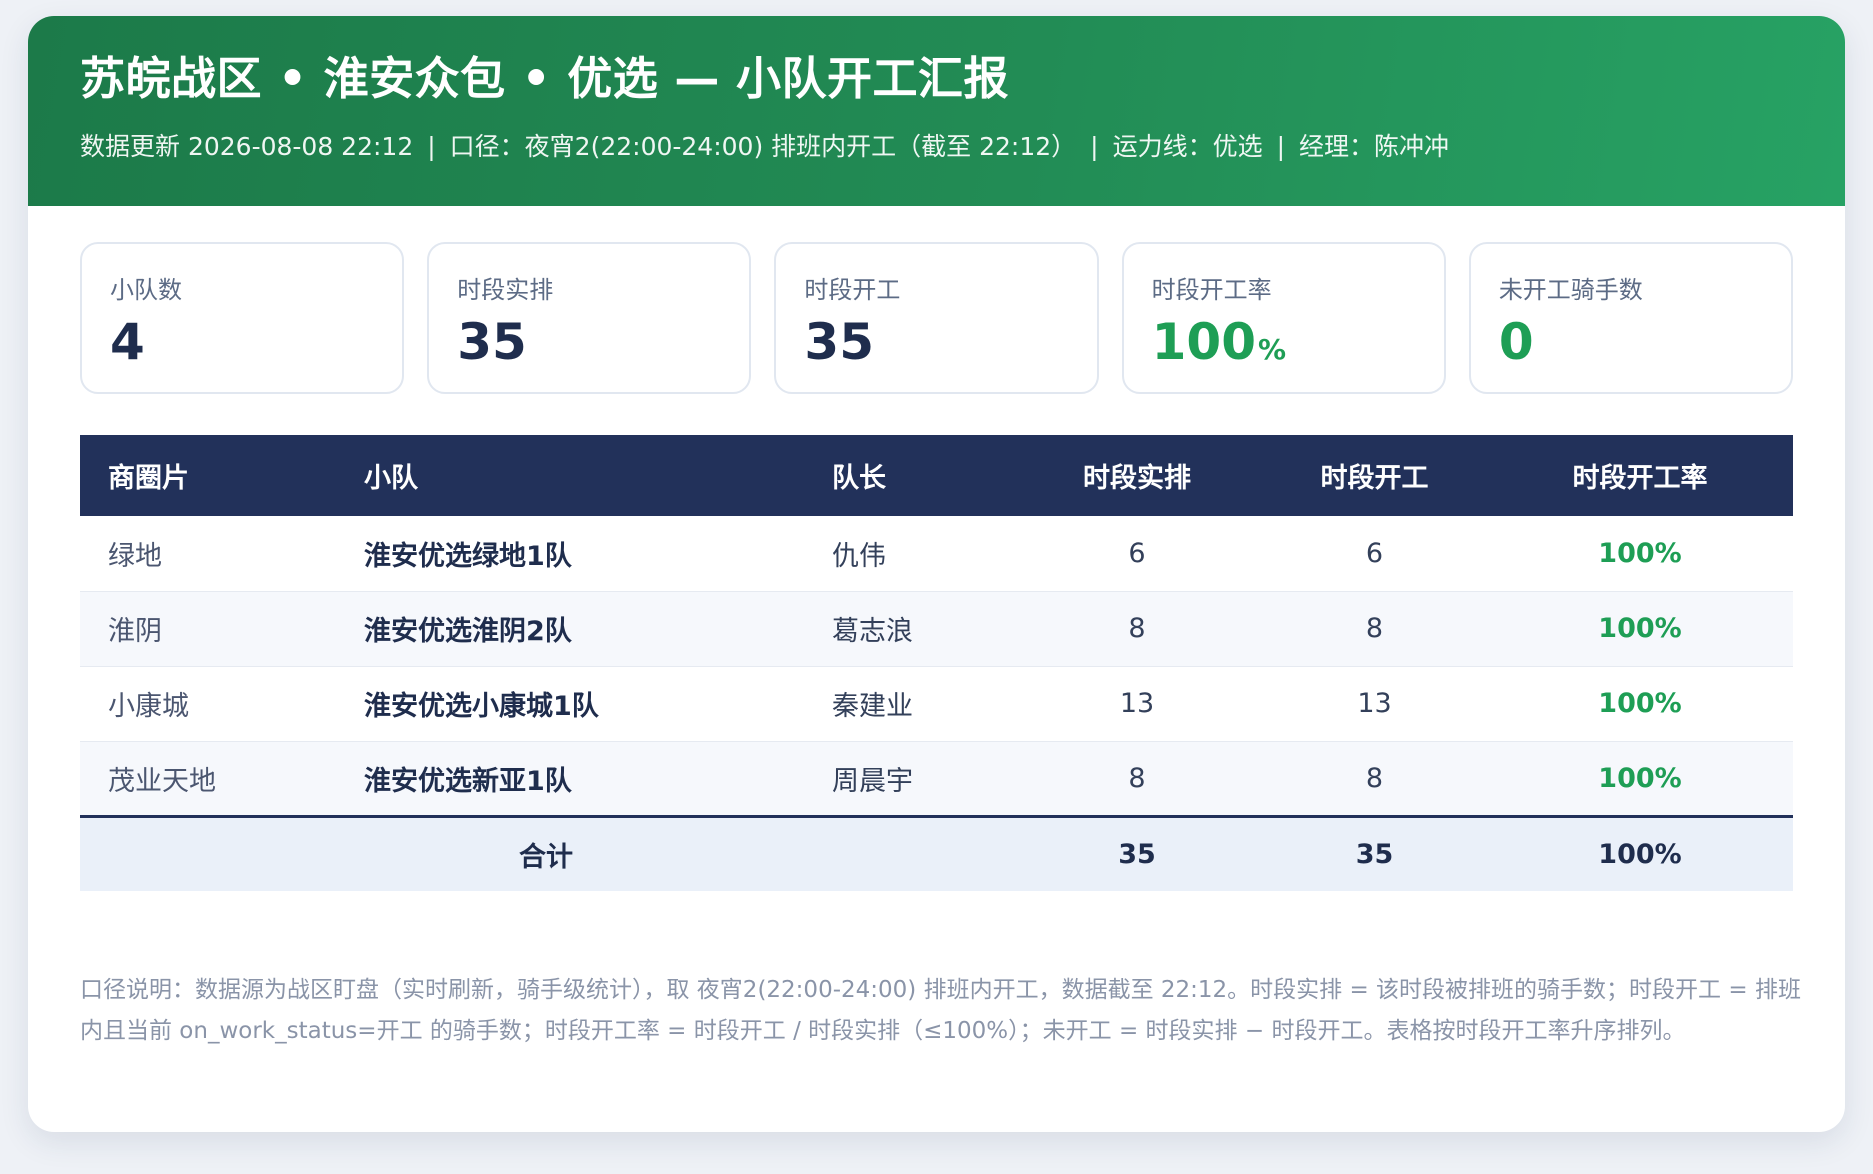  Describe the element at coordinates (1137, 554) in the screenshot. I see `cell-scheduled: 6` at that location.